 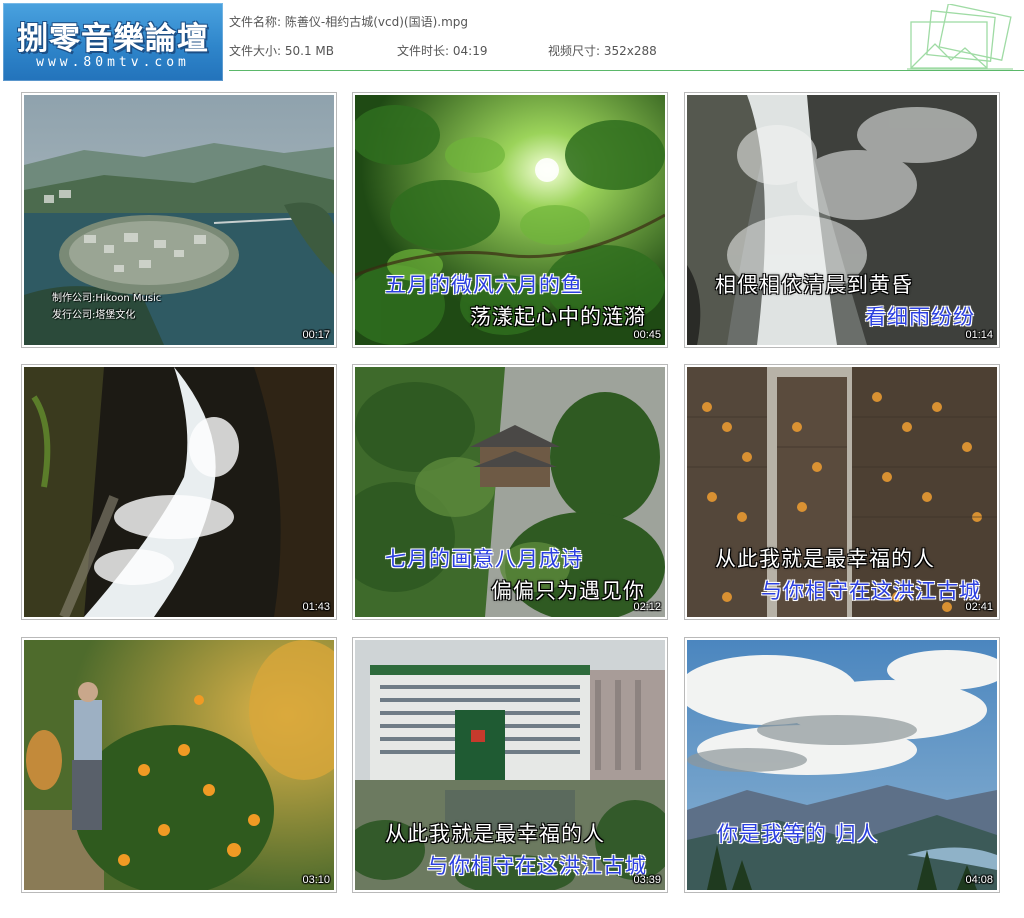 I want to click on lyric-line-2: 偏偏只为遇见你, so click(x=568, y=591).